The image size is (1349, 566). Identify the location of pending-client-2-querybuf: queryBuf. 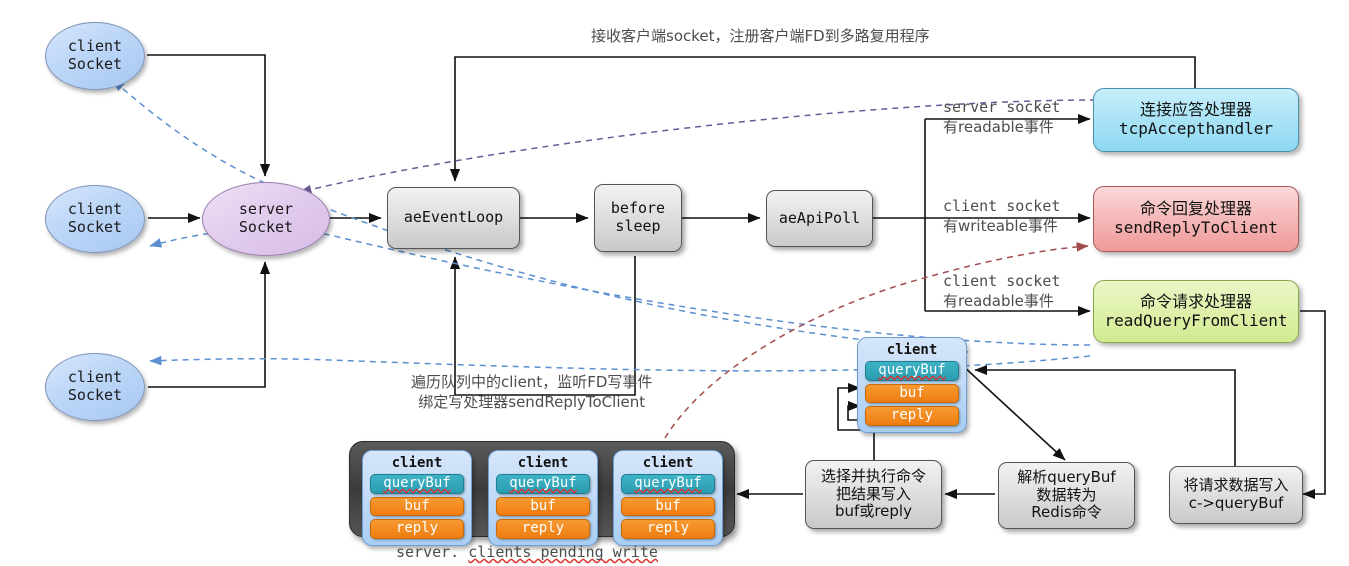
(543, 484).